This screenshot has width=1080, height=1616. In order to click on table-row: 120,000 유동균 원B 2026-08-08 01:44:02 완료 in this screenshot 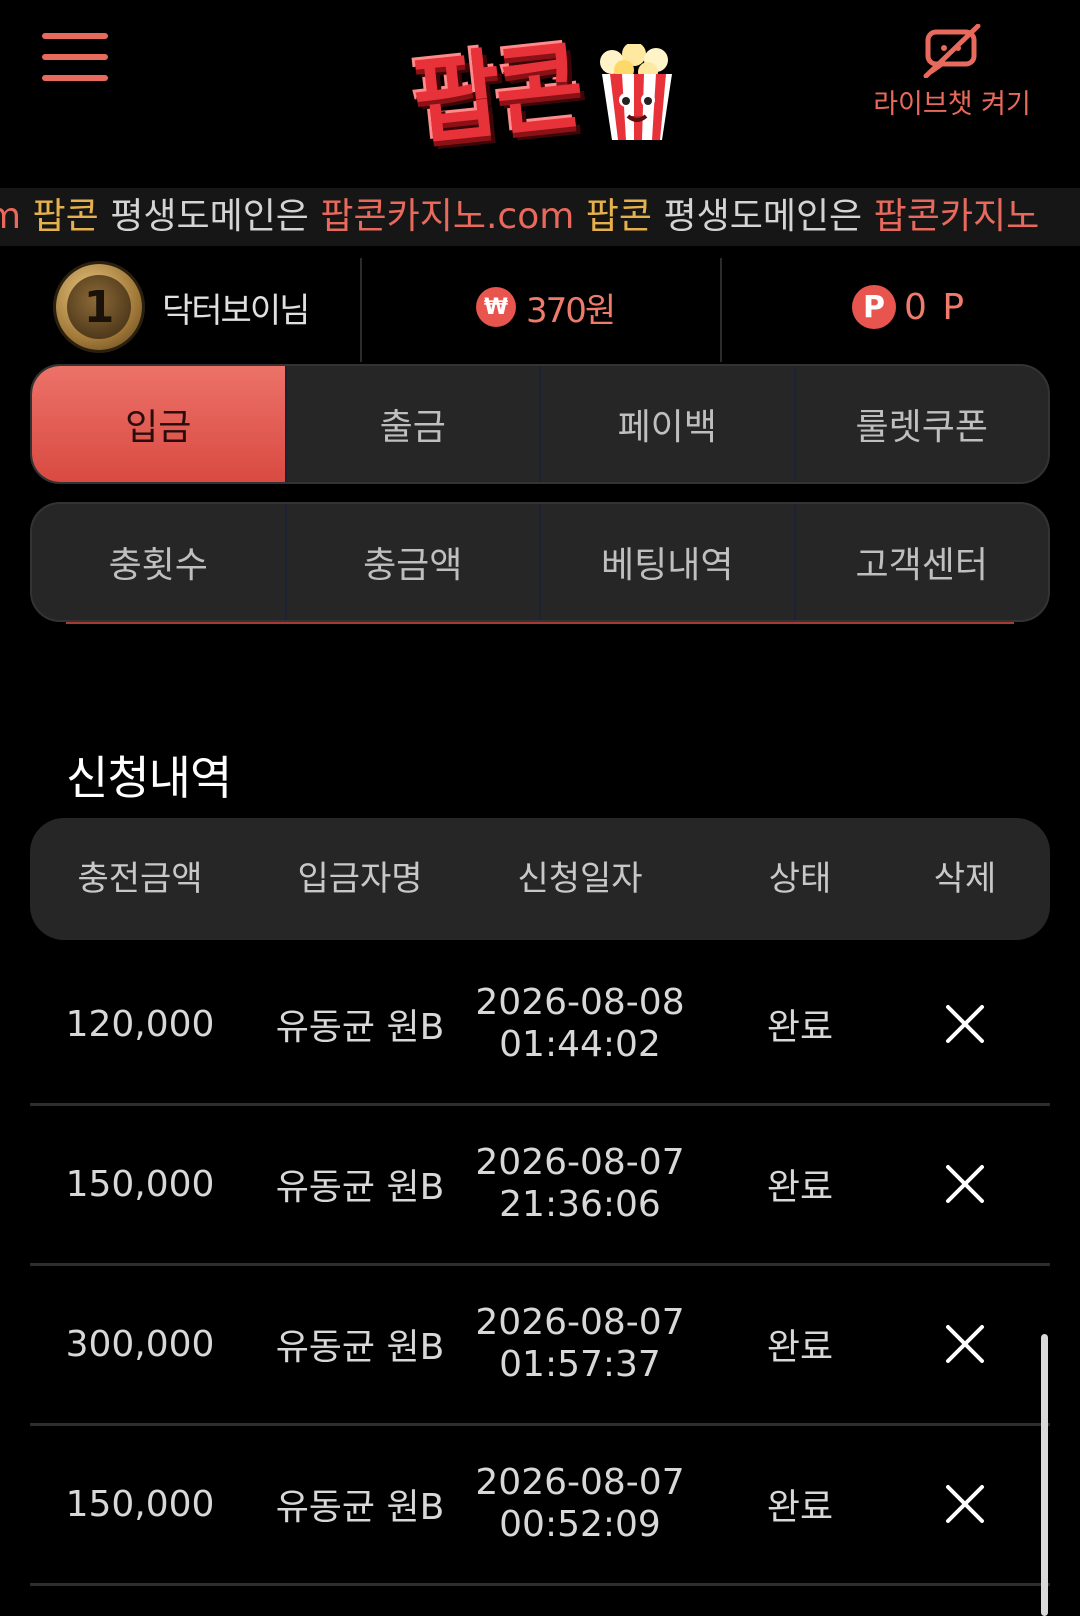, I will do `click(540, 1024)`.